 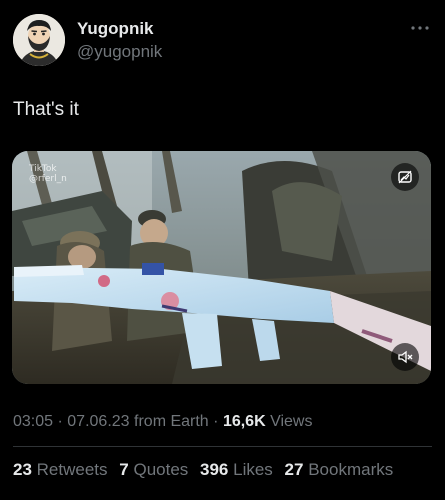 I want to click on avatar, so click(x=39, y=40).